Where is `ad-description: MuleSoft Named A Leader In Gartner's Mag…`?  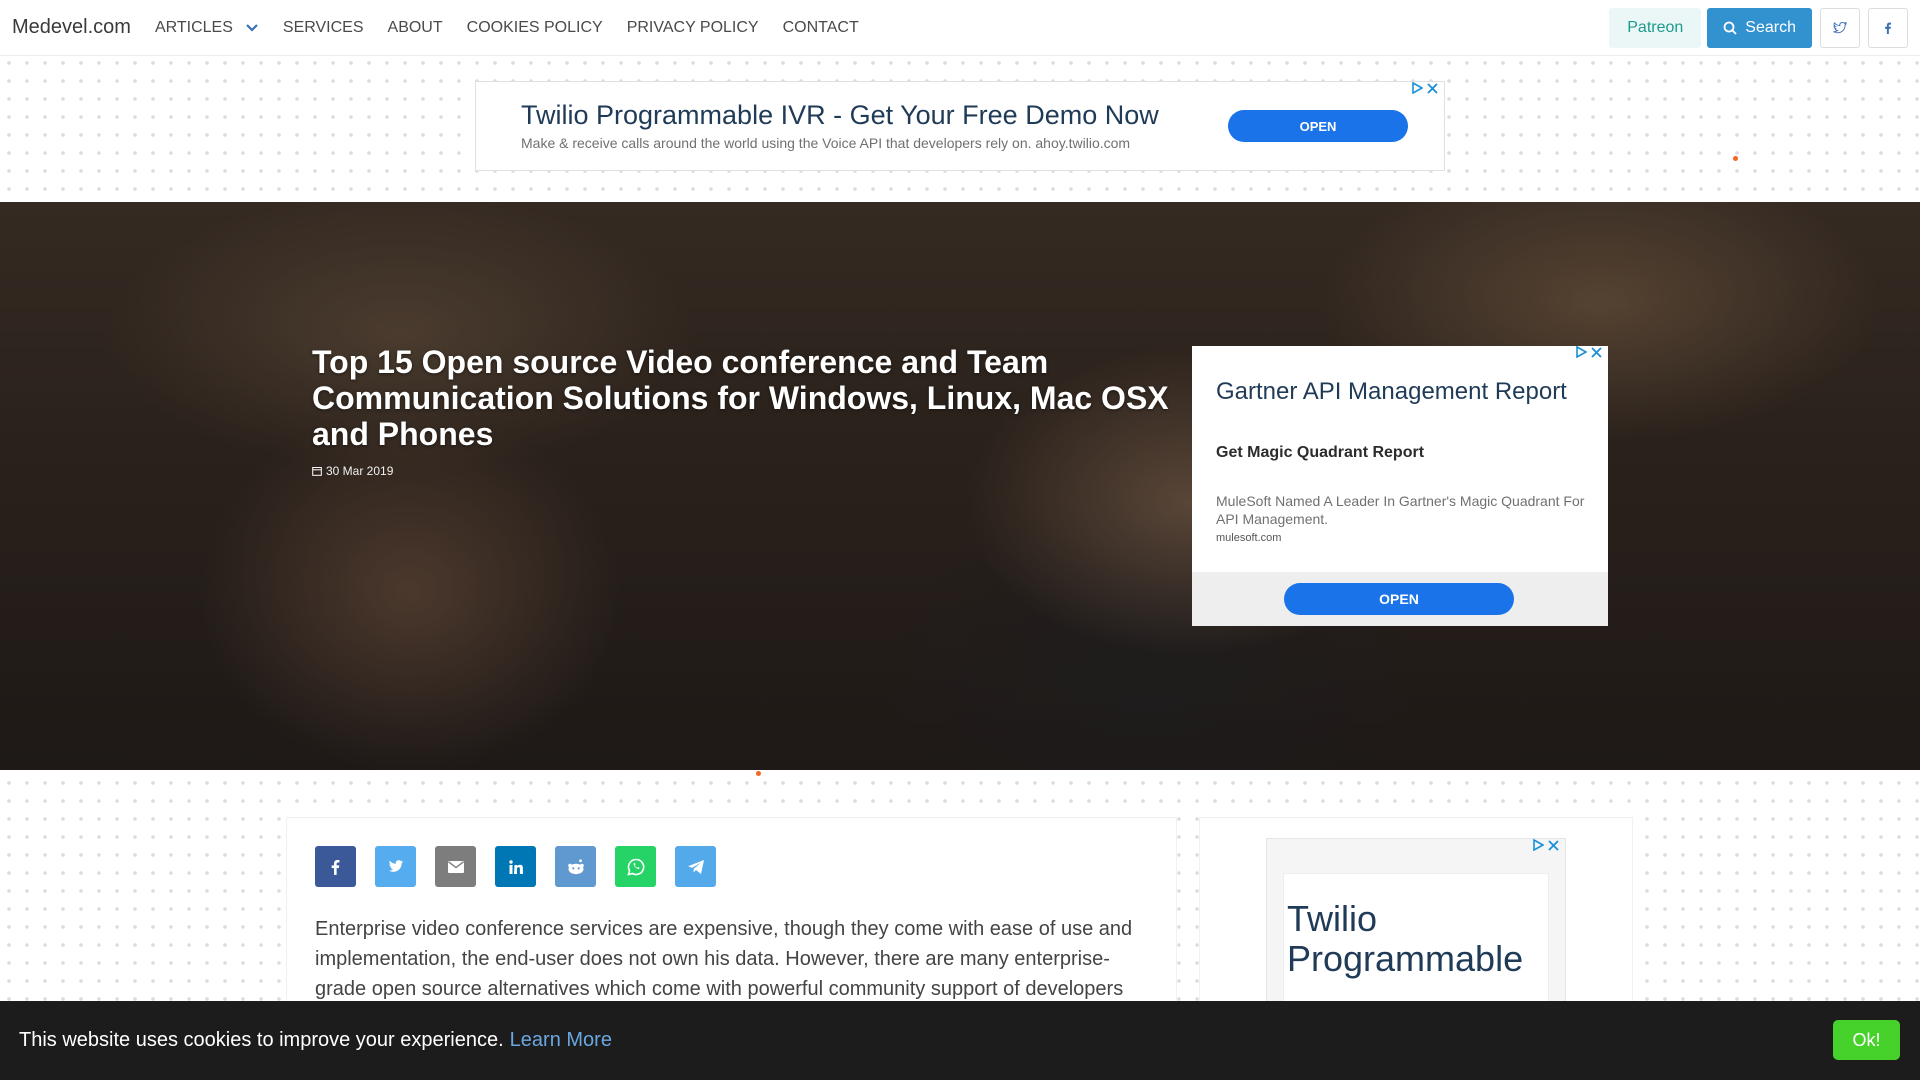
ad-description: MuleSoft Named A Leader In Gartner's Mag… is located at coordinates (1400, 510).